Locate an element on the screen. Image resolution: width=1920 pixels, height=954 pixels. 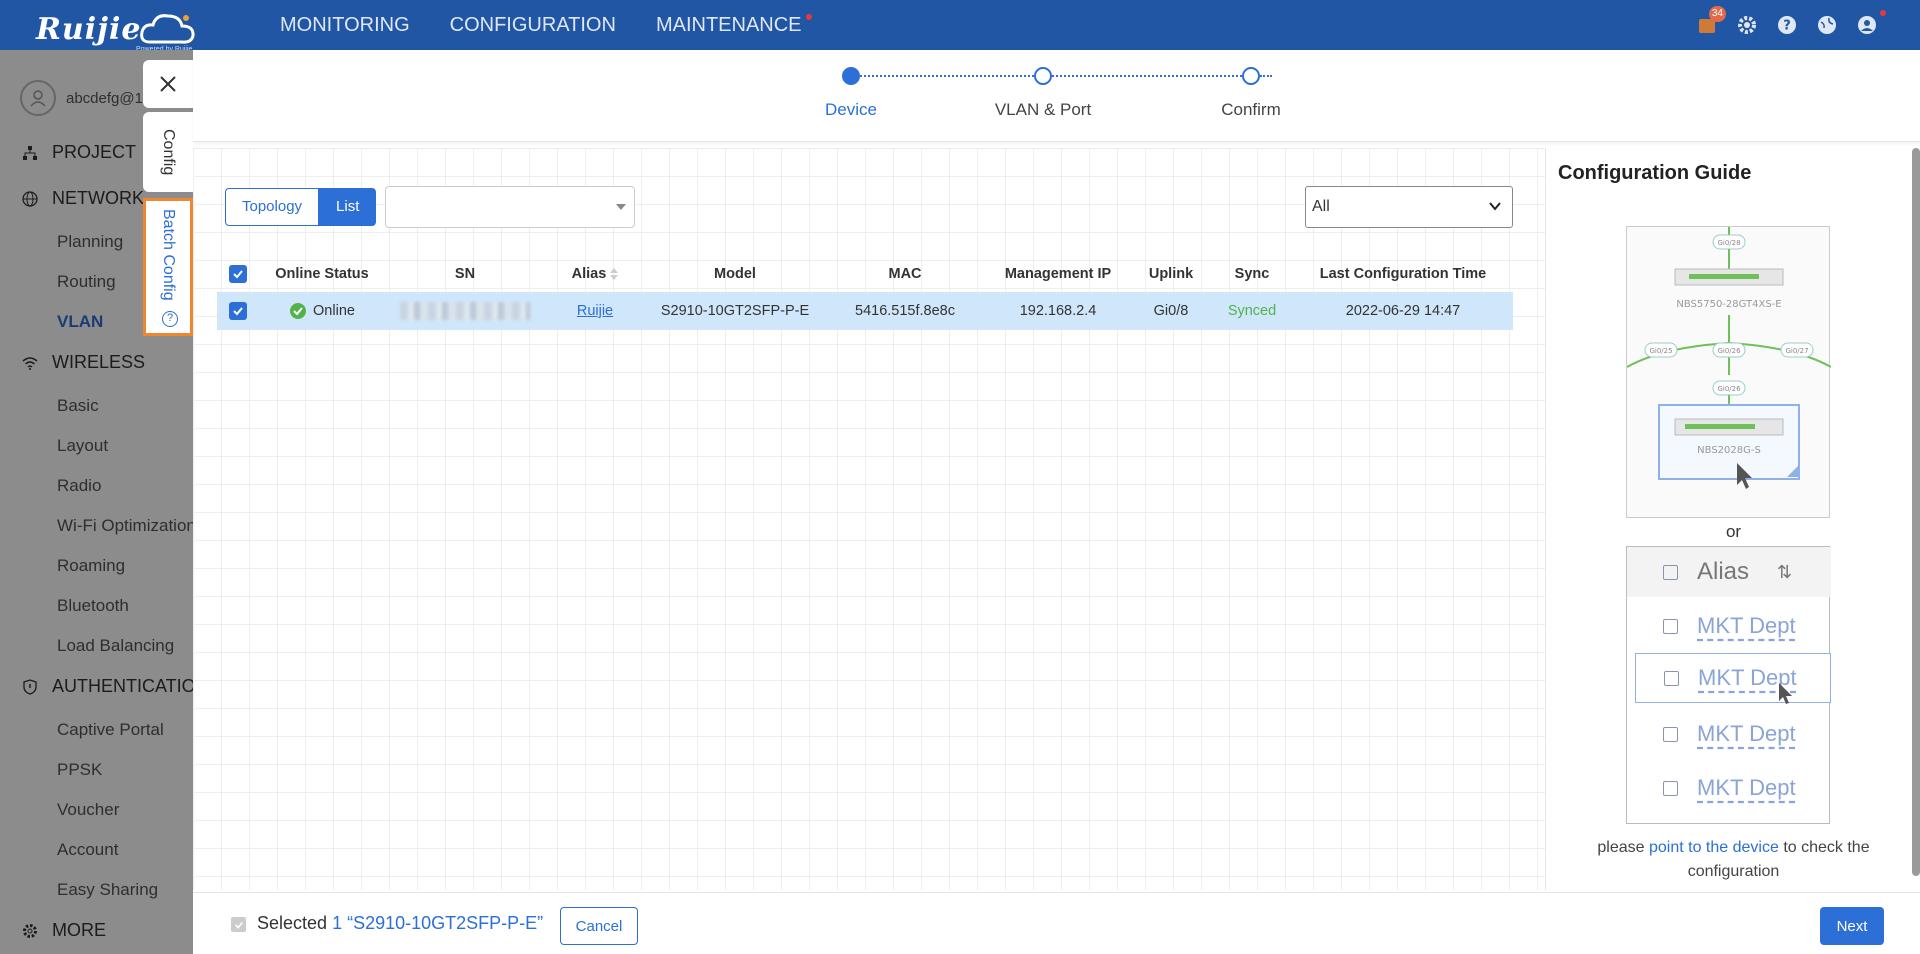
account-dot is located at coordinates (1883, 13).